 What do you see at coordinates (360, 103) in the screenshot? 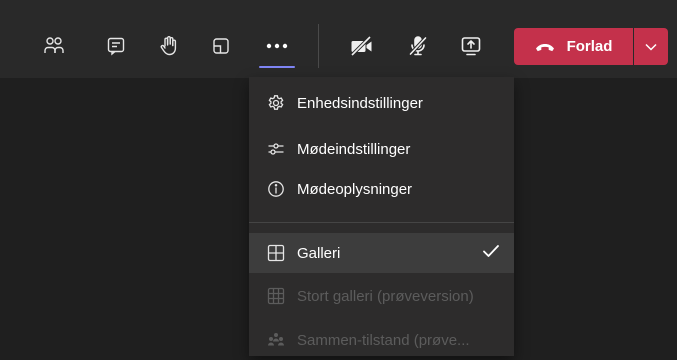
I see `menu-item-label: Enhedsindstillinger` at bounding box center [360, 103].